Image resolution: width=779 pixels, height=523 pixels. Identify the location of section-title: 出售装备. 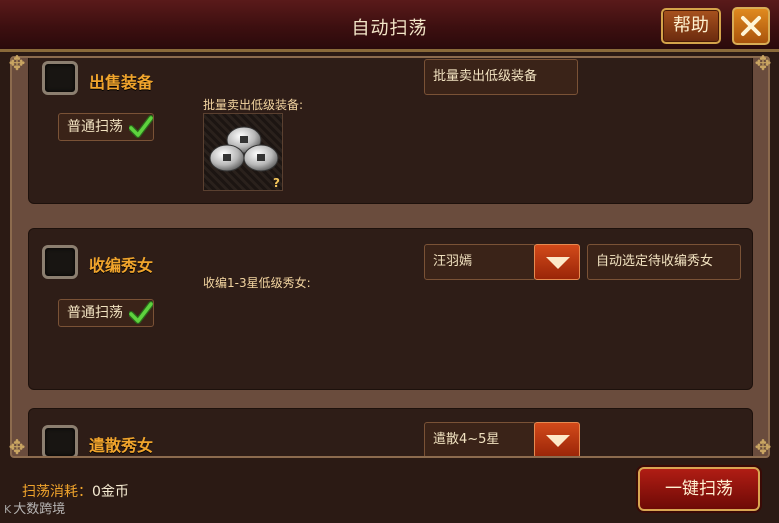
(121, 82).